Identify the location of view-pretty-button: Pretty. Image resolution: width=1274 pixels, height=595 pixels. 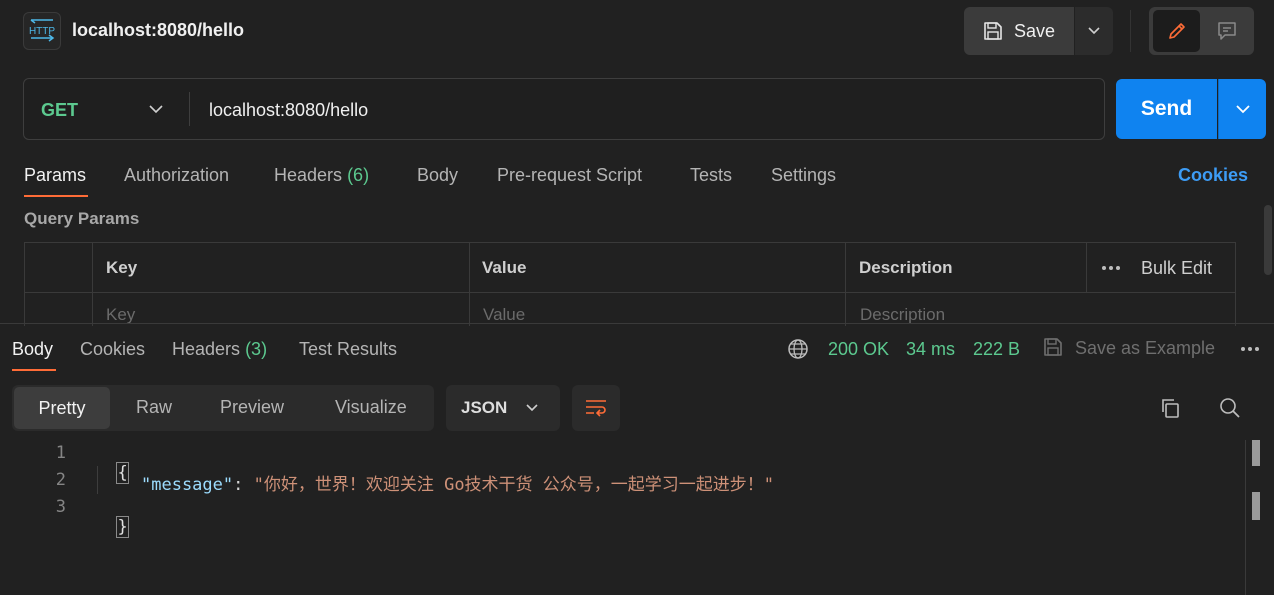
(62, 408).